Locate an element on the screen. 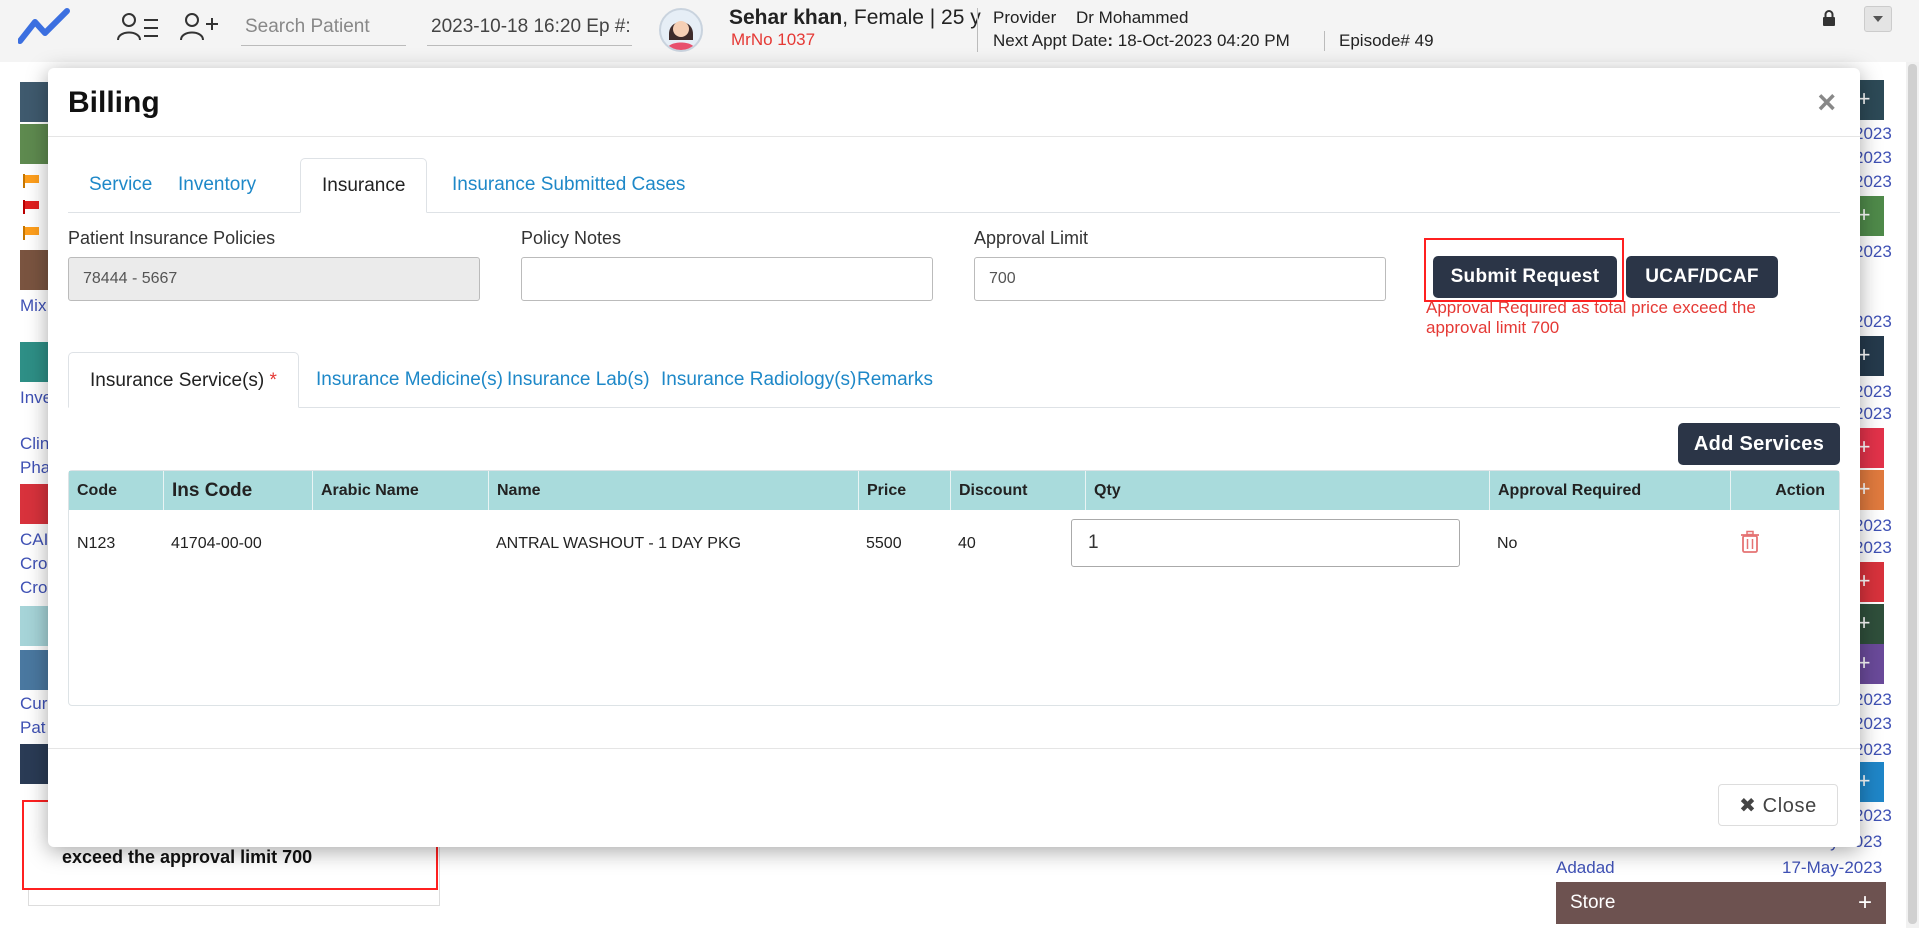 The image size is (1919, 928). store-label: Store is located at coordinates (1593, 902).